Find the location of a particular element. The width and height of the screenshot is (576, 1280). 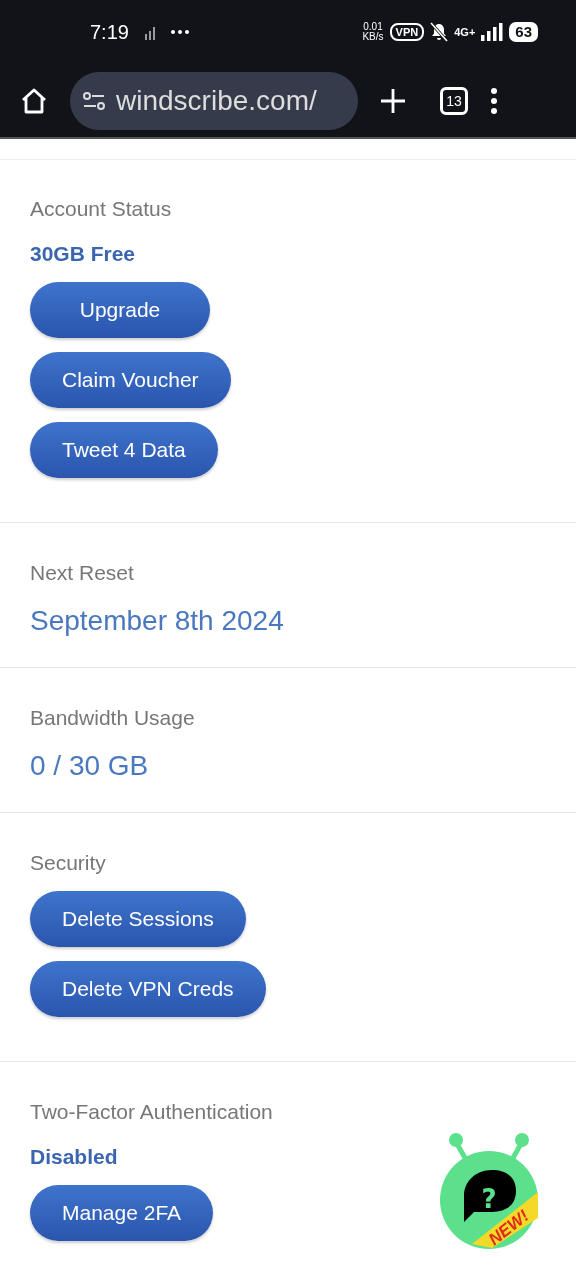

menu-icon is located at coordinates (494, 100).